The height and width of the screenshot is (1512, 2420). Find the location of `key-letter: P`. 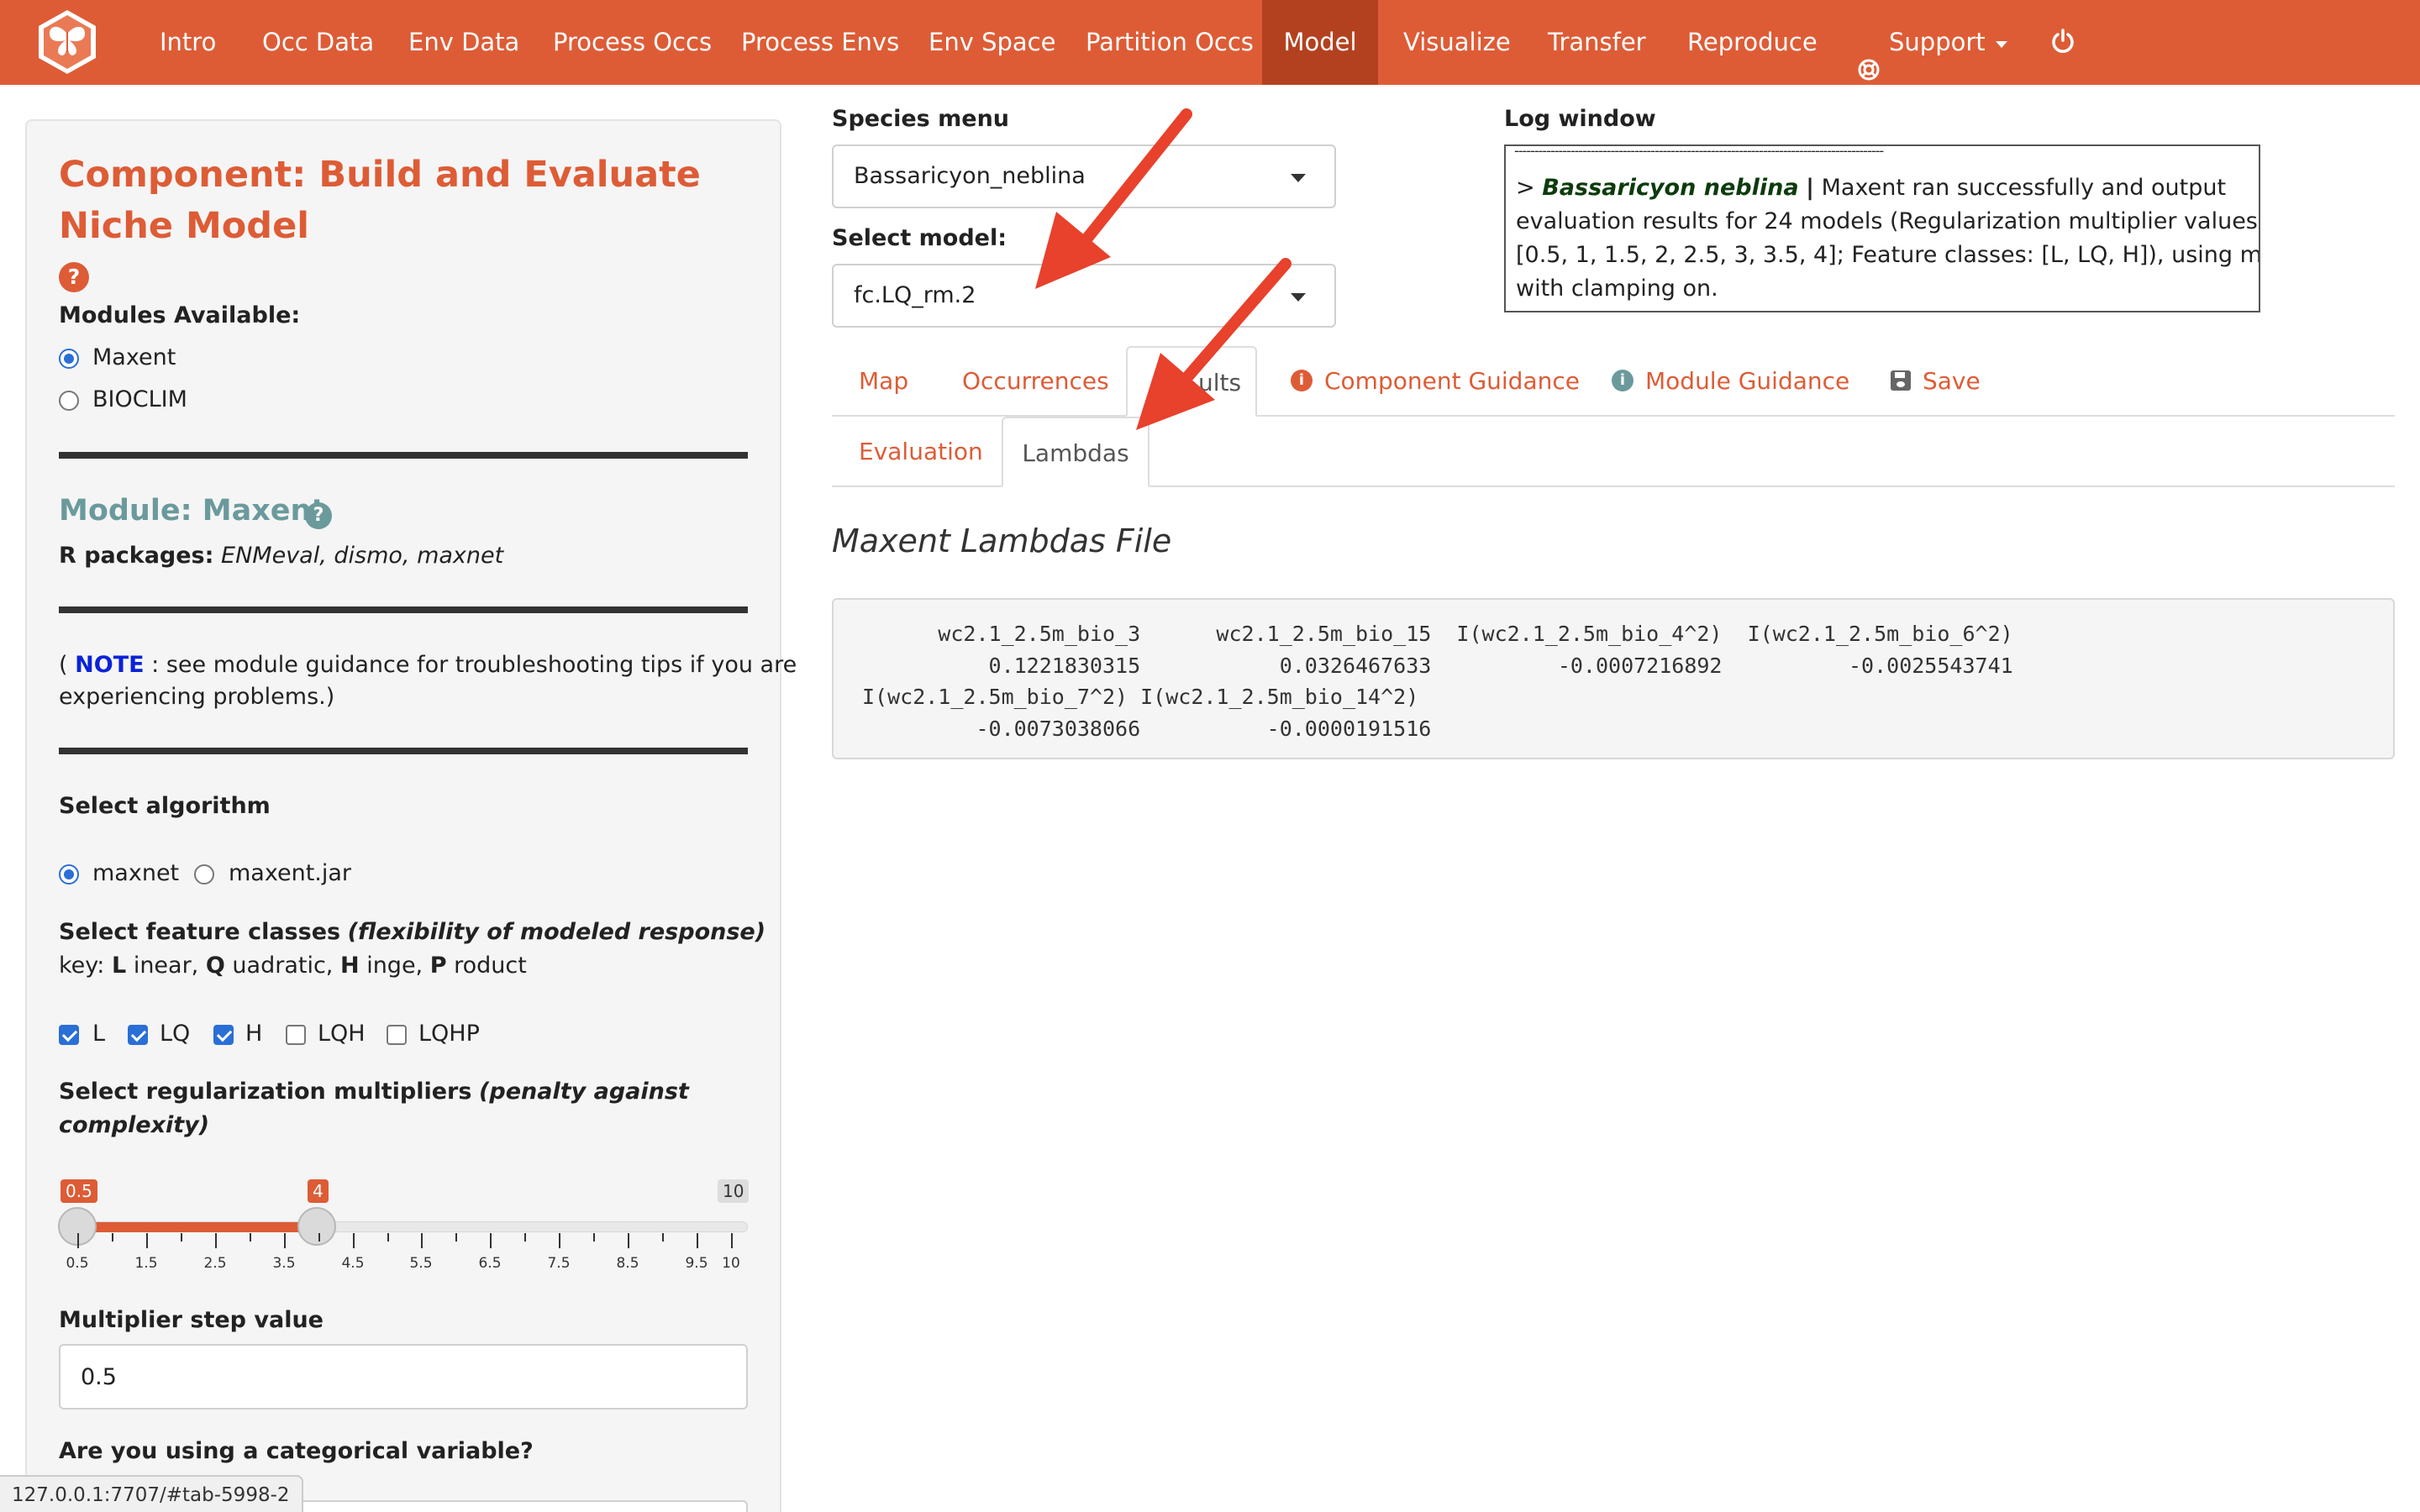

key-letter: P is located at coordinates (438, 966).